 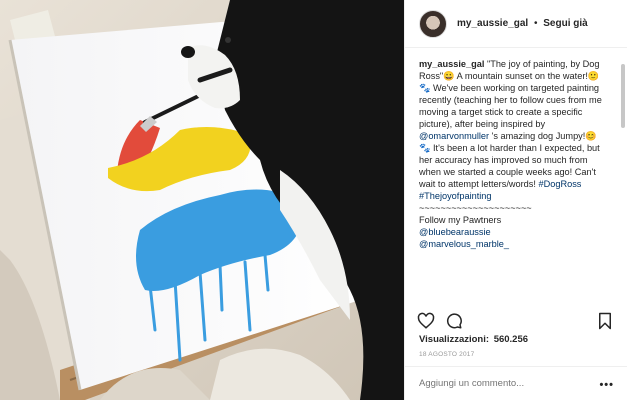 I want to click on views-count: Visualizzazioni: 560.256, so click(x=473, y=339).